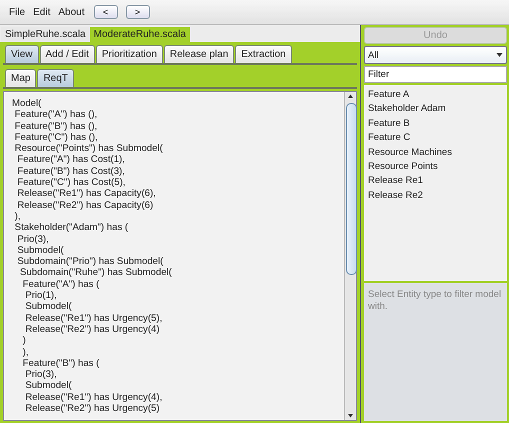 Image resolution: width=509 pixels, height=423 pixels. Describe the element at coordinates (140, 34) in the screenshot. I see `file-tab: ModerateRuhe.scala` at that location.